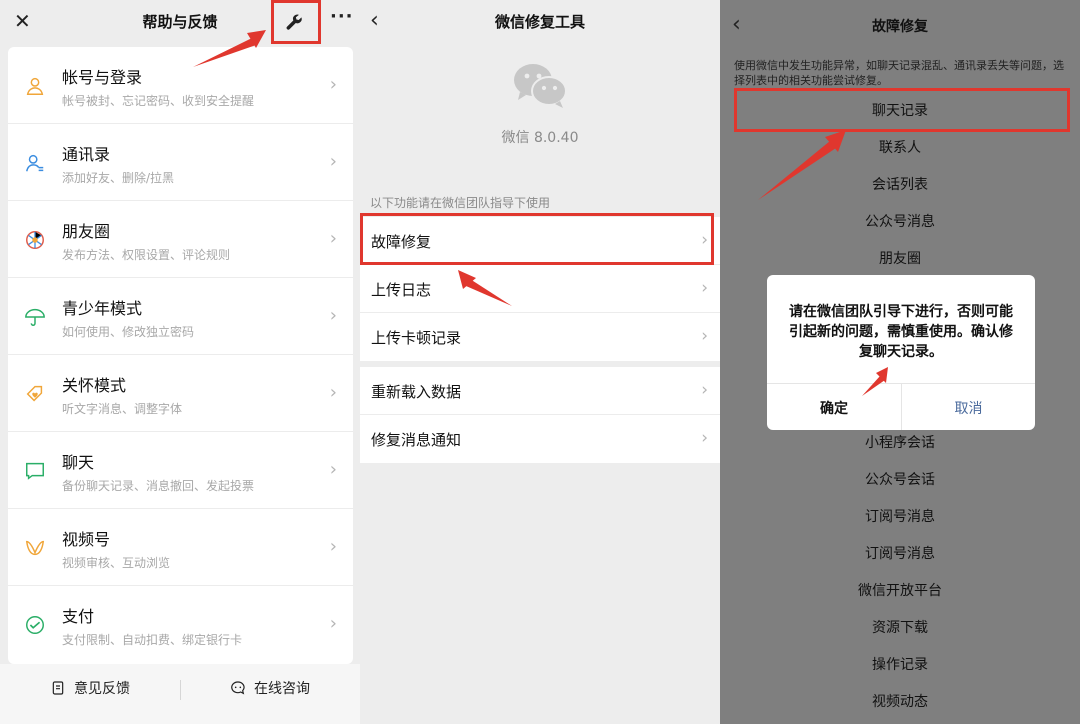 Image resolution: width=1080 pixels, height=724 pixels. What do you see at coordinates (282, 689) in the screenshot?
I see `online-consult-label: 在线咨询` at bounding box center [282, 689].